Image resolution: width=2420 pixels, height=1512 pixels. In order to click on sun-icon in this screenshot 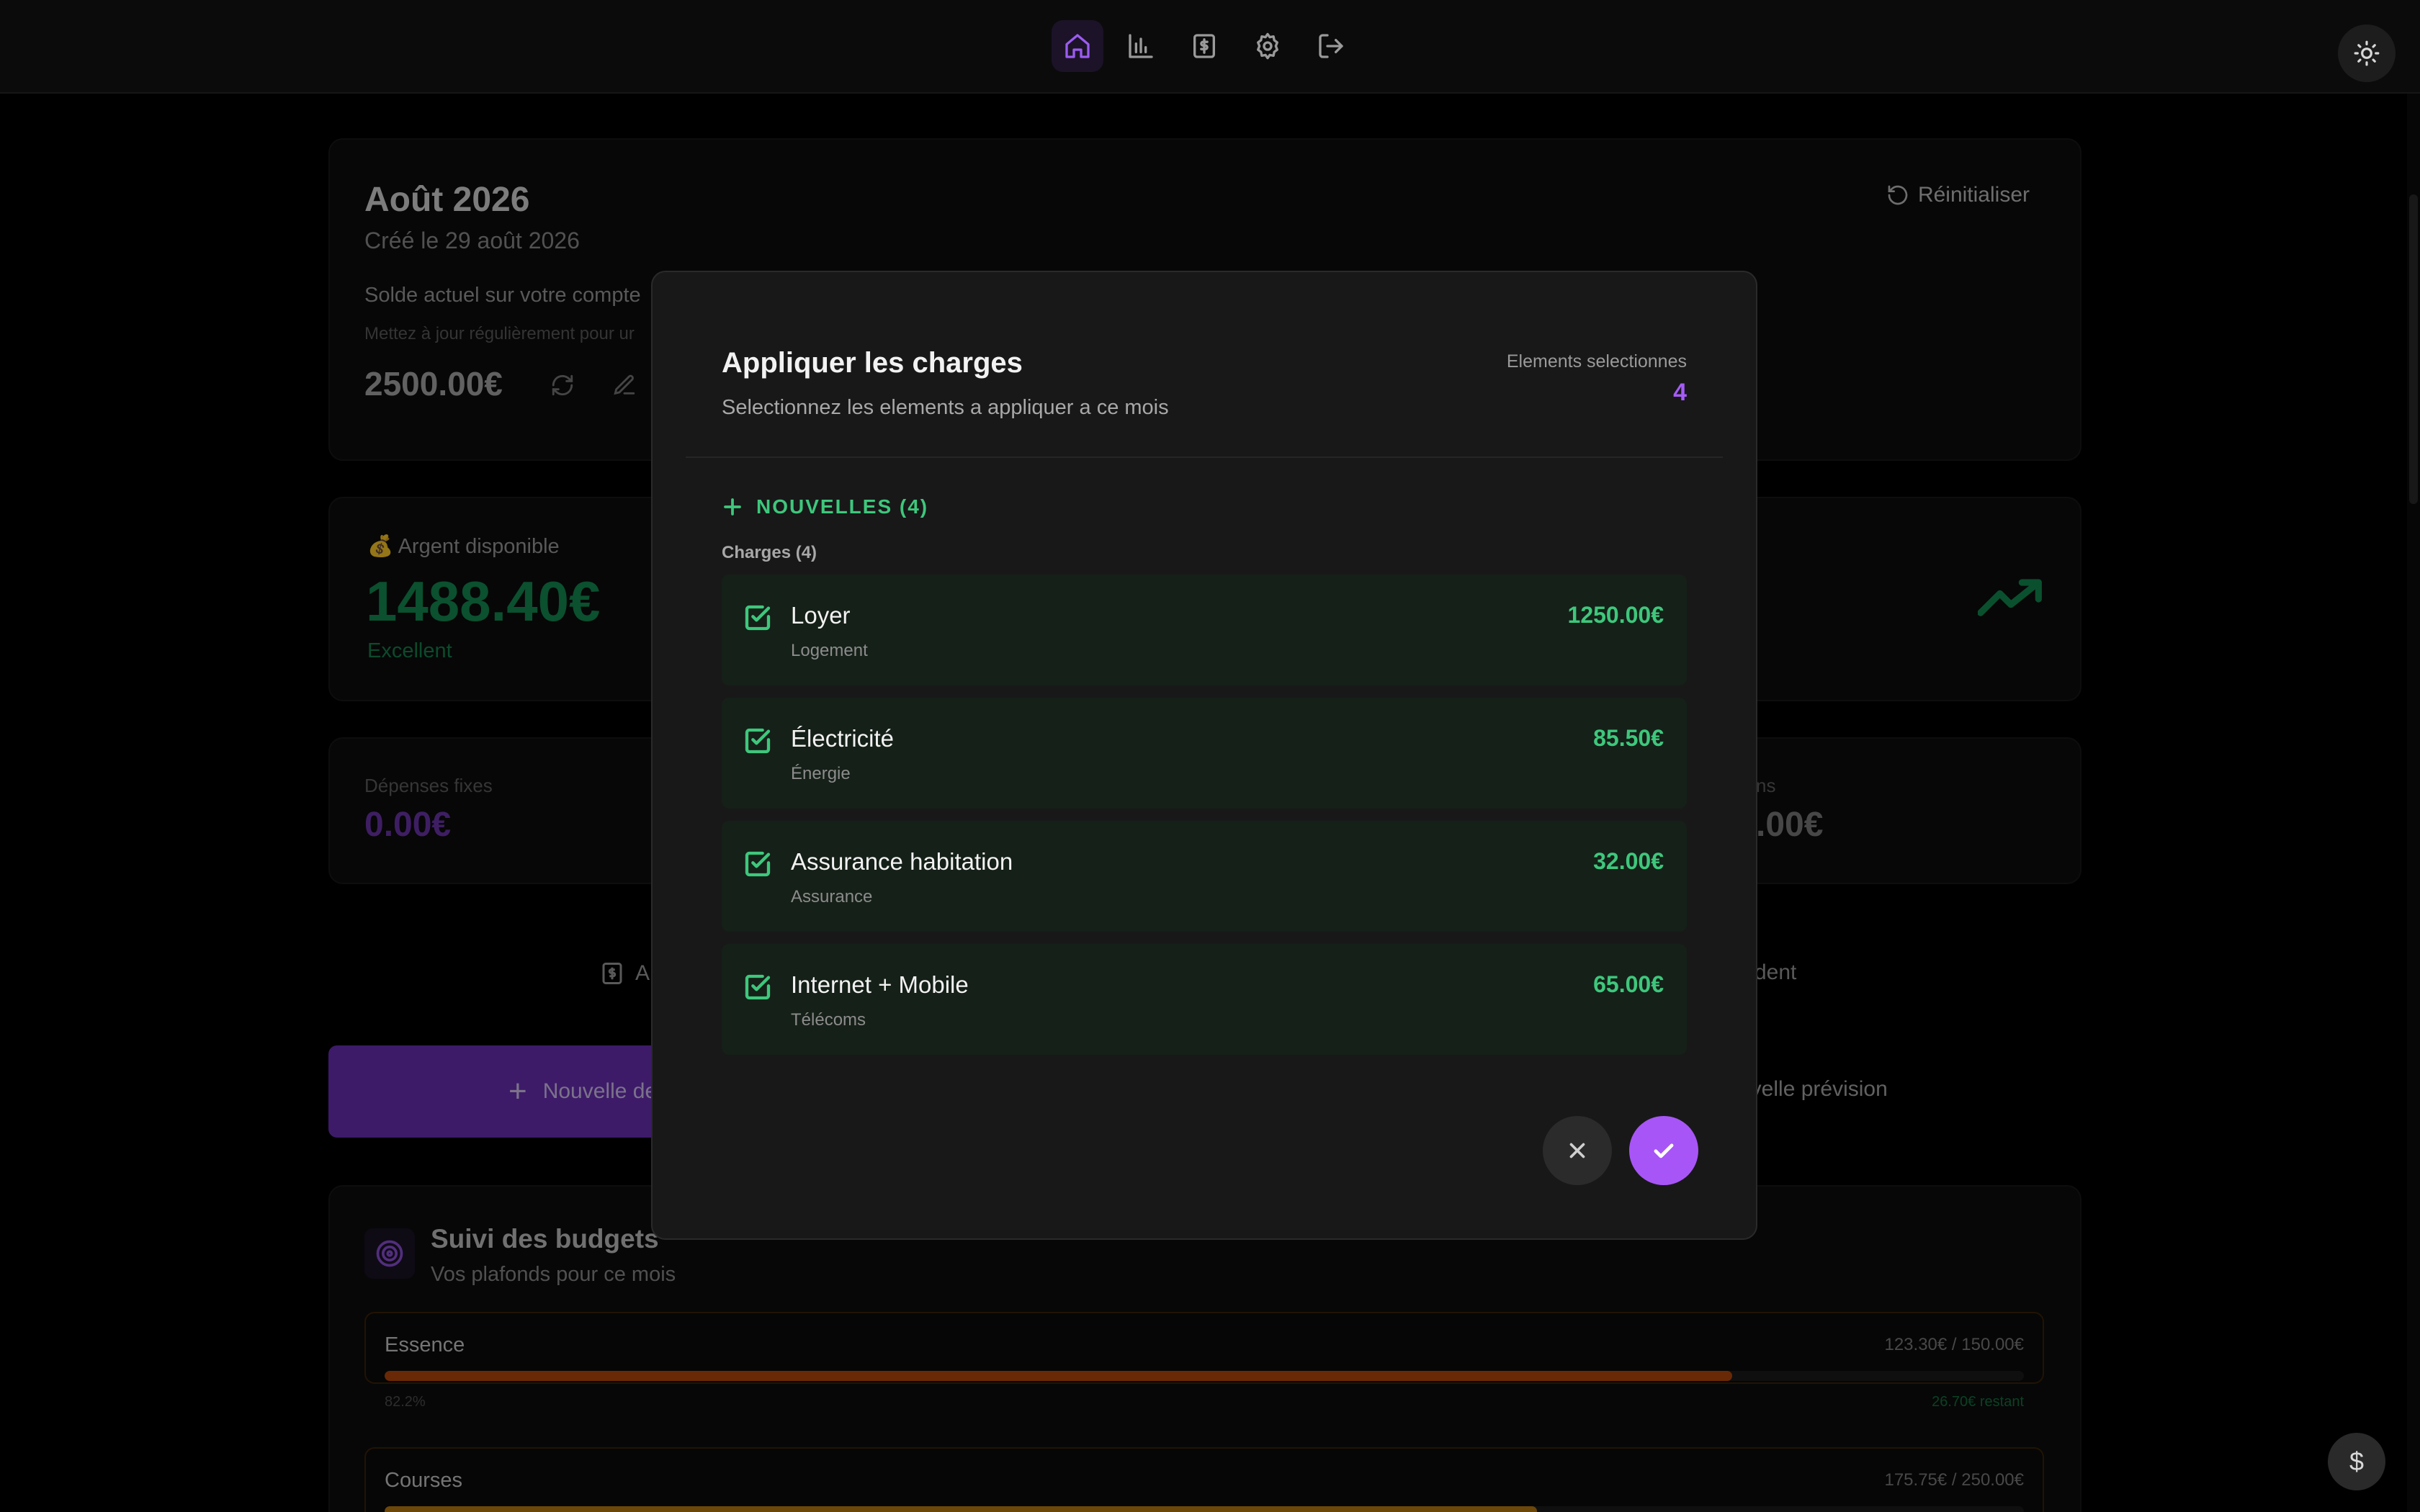, I will do `click(2367, 53)`.